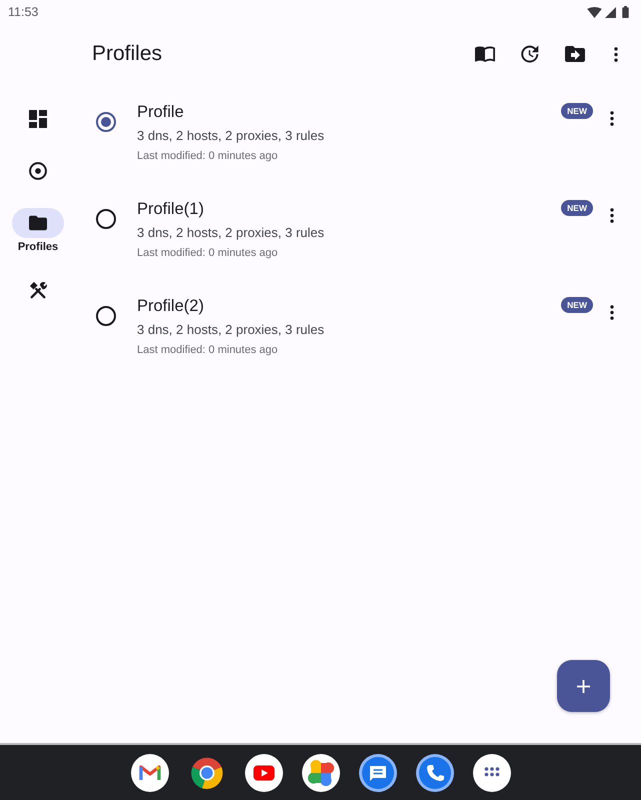 This screenshot has height=800, width=641. Describe the element at coordinates (170, 306) in the screenshot. I see `profile-name: Profile(2)` at that location.